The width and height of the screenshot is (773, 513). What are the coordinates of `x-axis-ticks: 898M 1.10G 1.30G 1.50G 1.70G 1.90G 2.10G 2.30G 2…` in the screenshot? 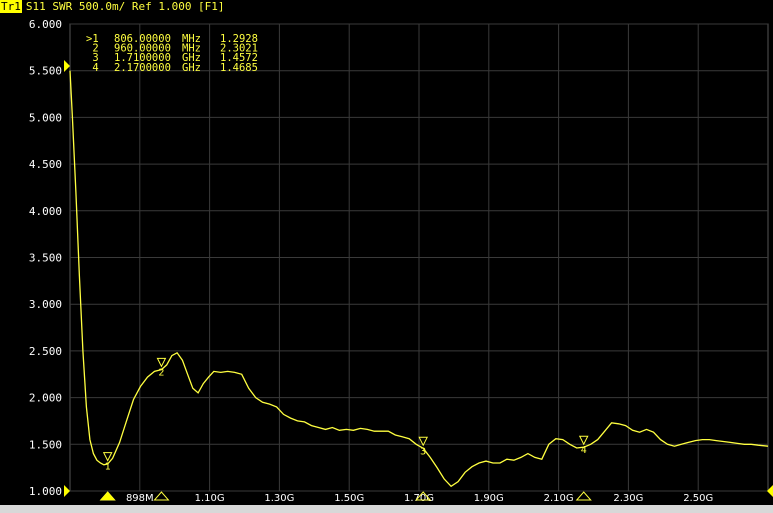 It's located at (419, 498).